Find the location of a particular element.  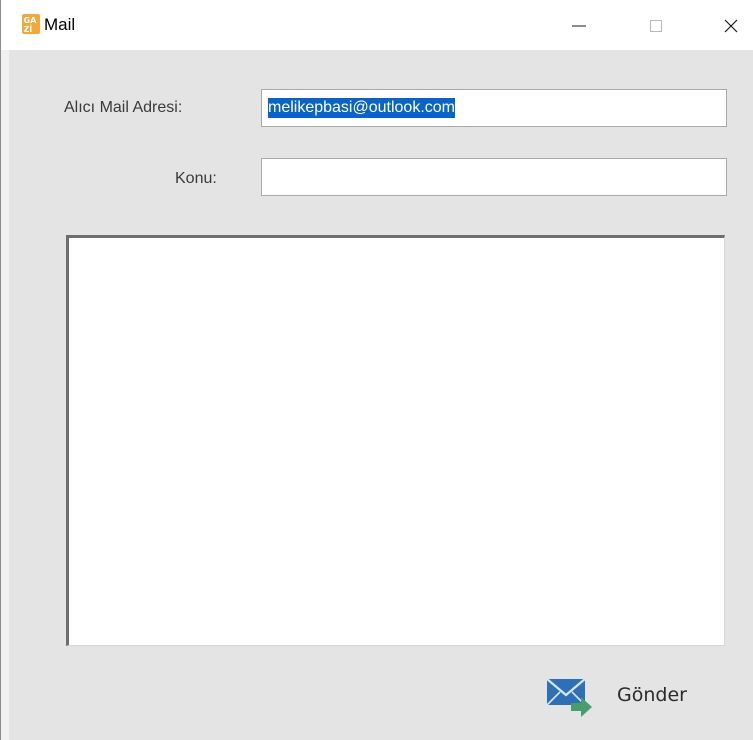

gazi-logo-icon: GA Zİ is located at coordinates (31, 24).